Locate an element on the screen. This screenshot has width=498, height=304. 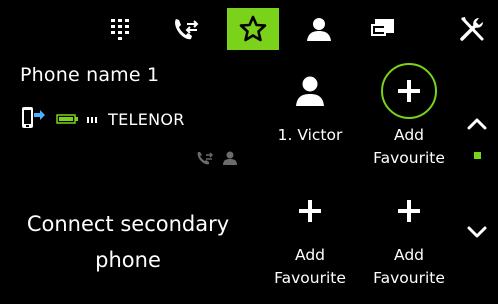
connect-secondary-phone-button: Connect secondary phone is located at coordinates (128, 242).